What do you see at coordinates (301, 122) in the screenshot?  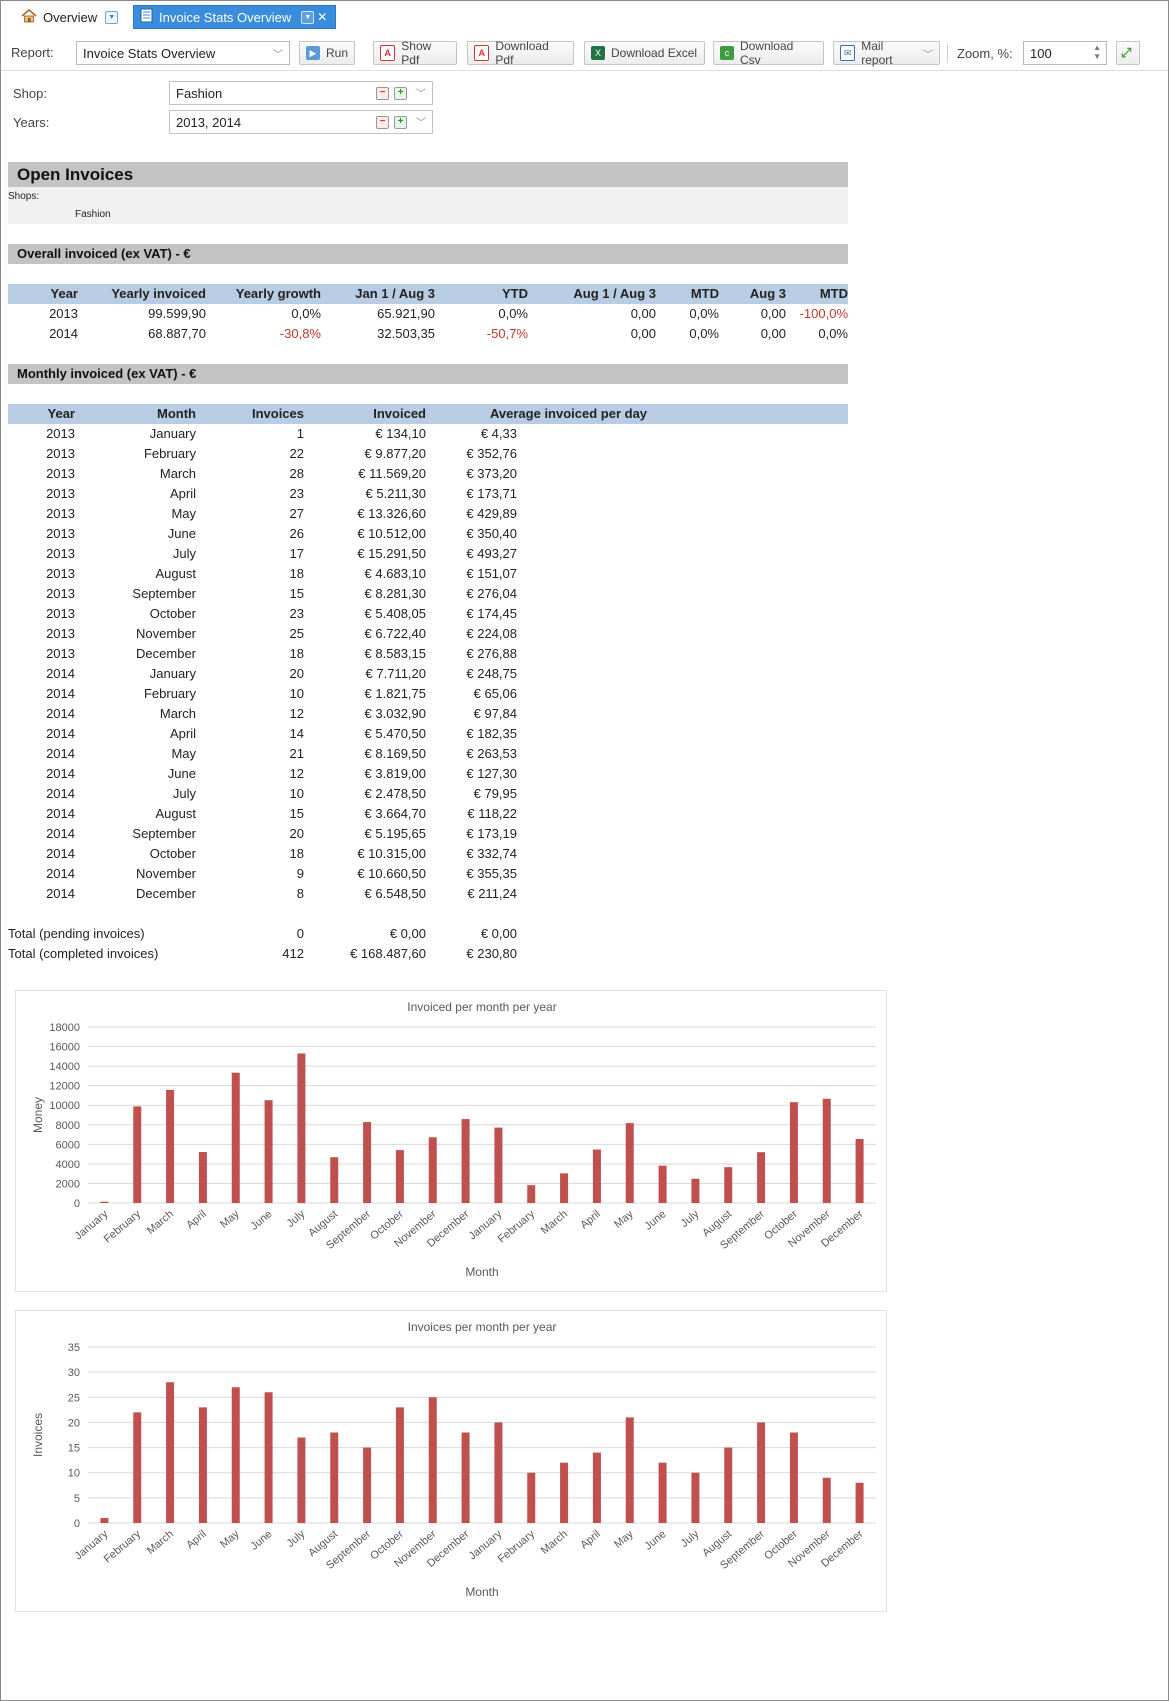 I see `years-filter: 2013, 2014 − + ﹀` at bounding box center [301, 122].